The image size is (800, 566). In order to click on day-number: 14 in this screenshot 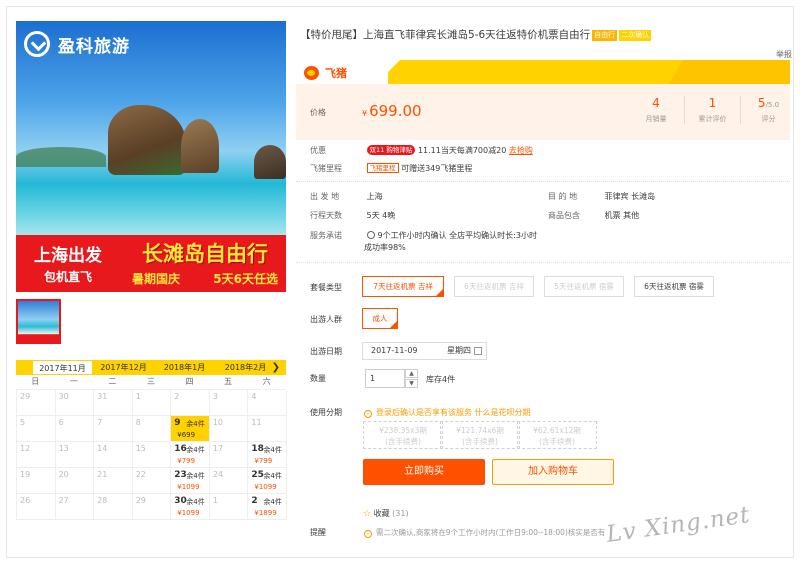, I will do `click(102, 448)`.